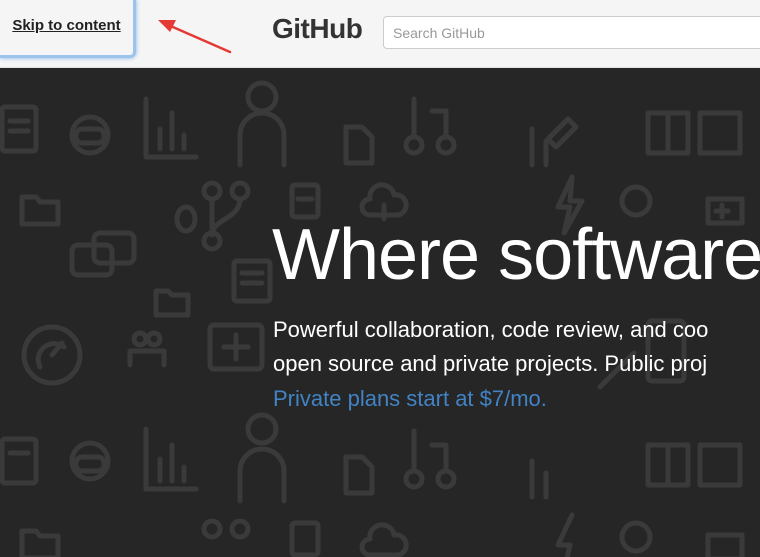 The image size is (760, 557). I want to click on private-plans-link: Private plans start at $7/mo., so click(410, 399).